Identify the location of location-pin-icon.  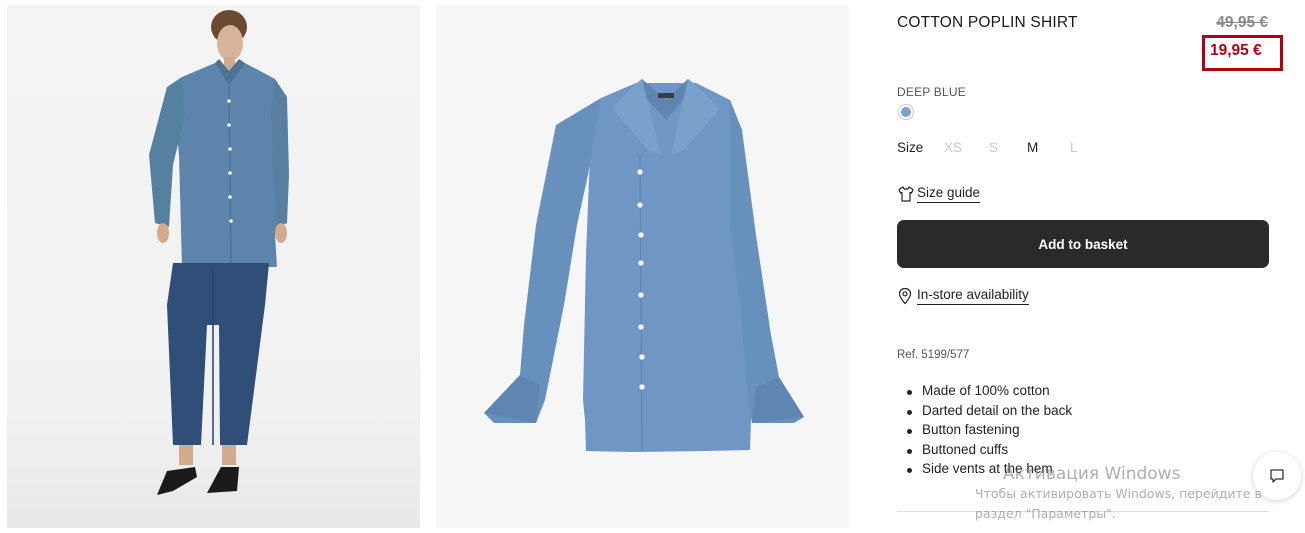
(905, 296).